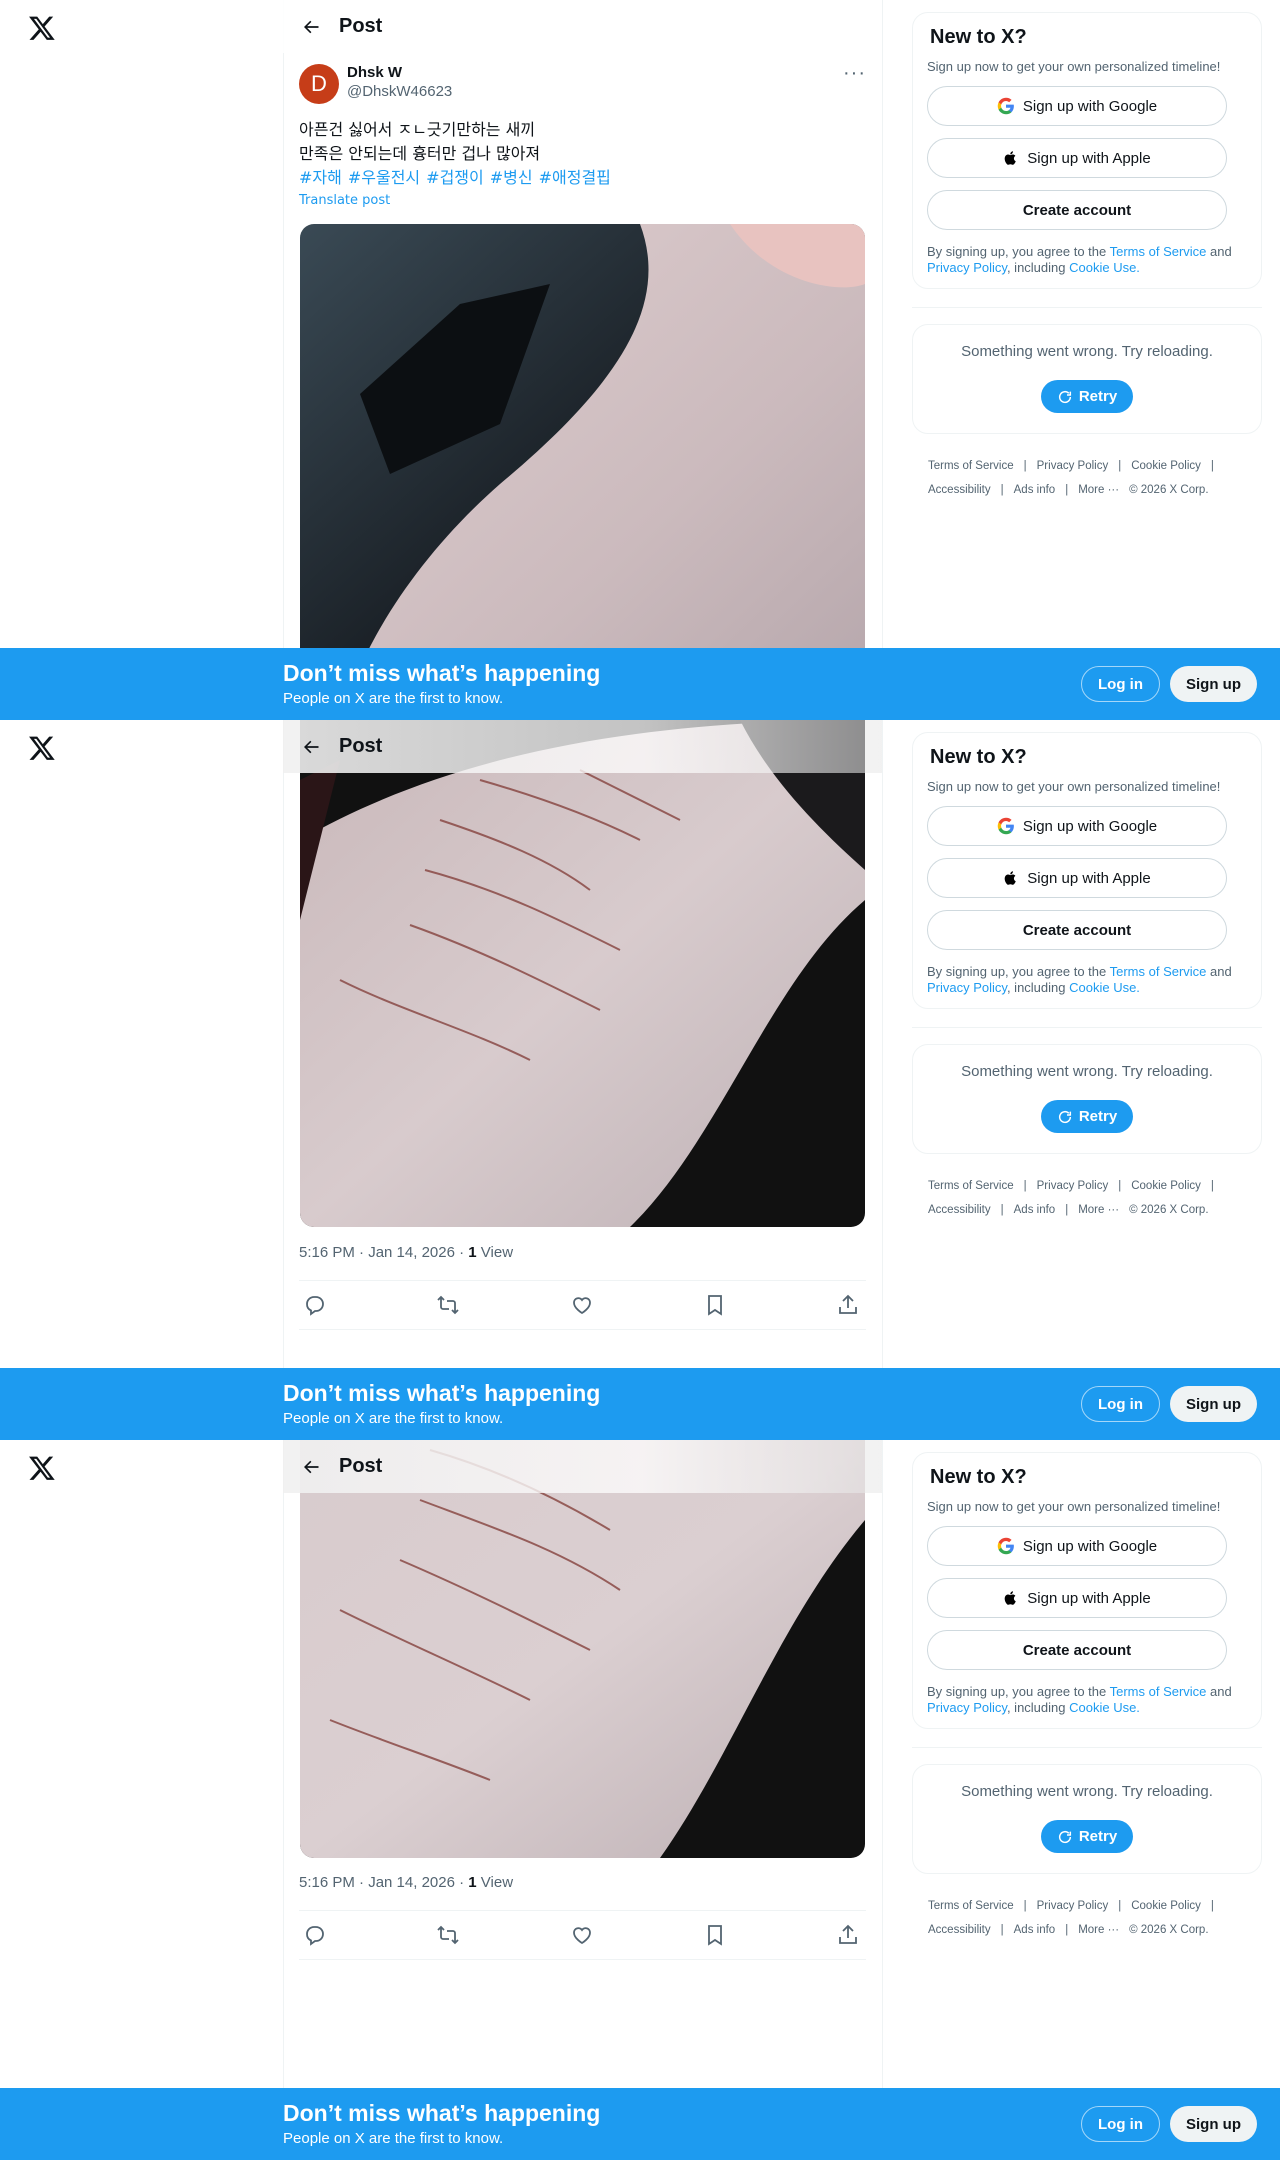 The image size is (1280, 2160). Describe the element at coordinates (575, 177) in the screenshot. I see `hashtag: #애정결핍` at that location.